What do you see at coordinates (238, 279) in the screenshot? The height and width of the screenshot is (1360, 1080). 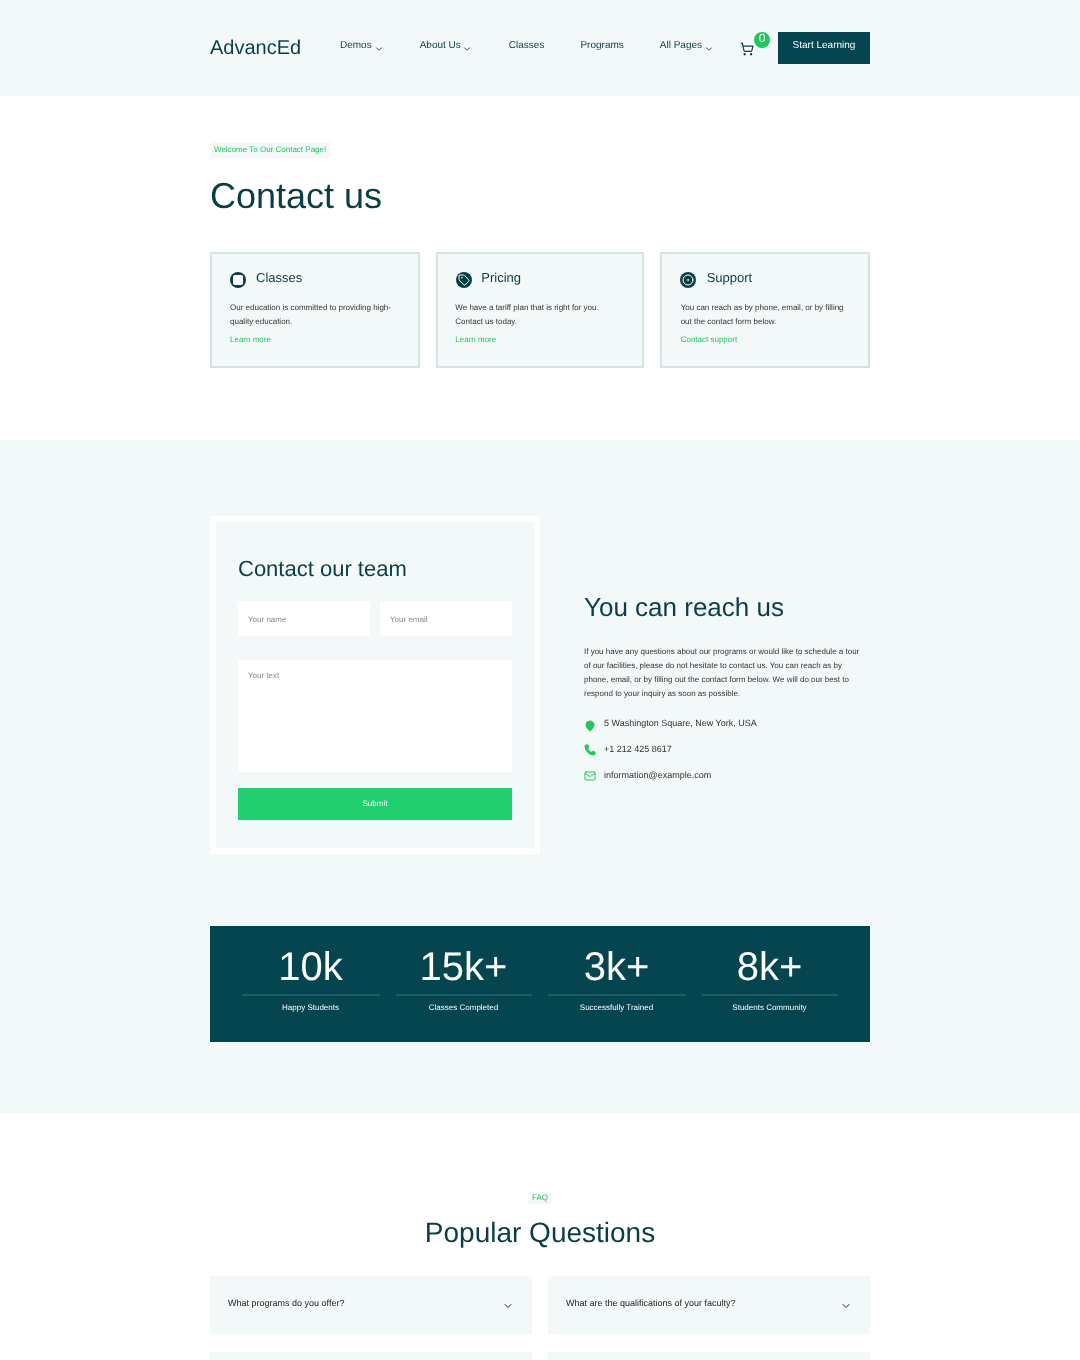 I see `classes-icon` at bounding box center [238, 279].